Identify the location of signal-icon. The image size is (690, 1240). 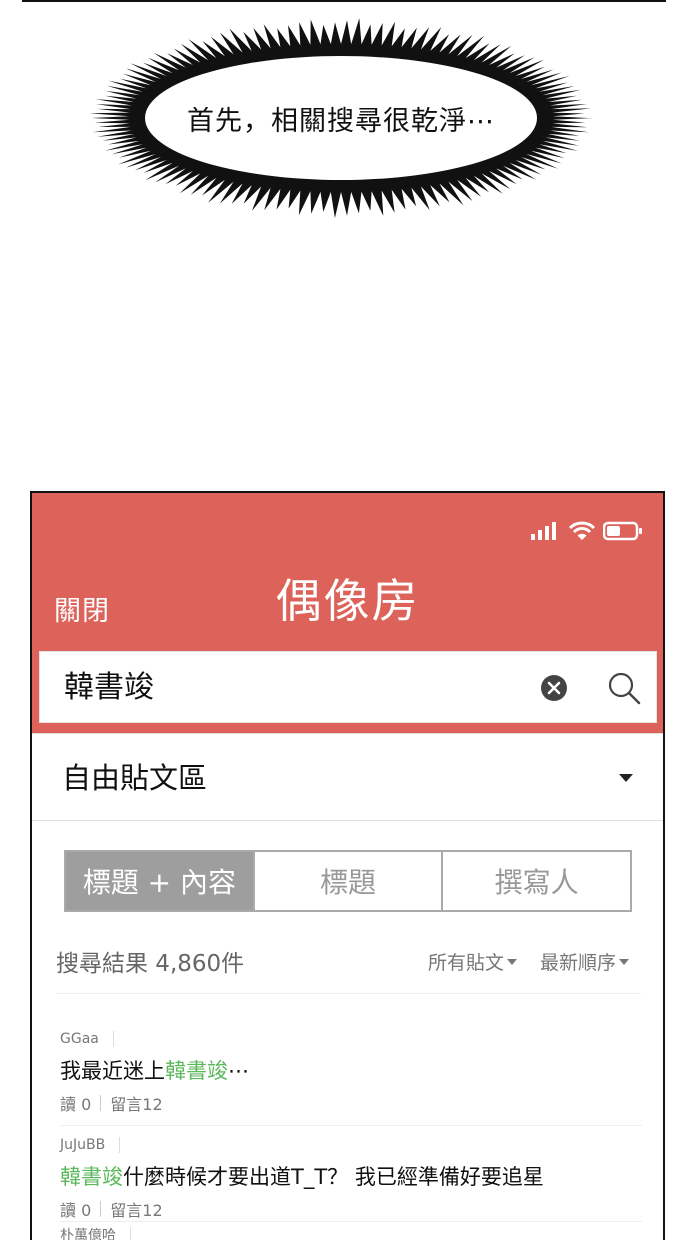
(543, 531).